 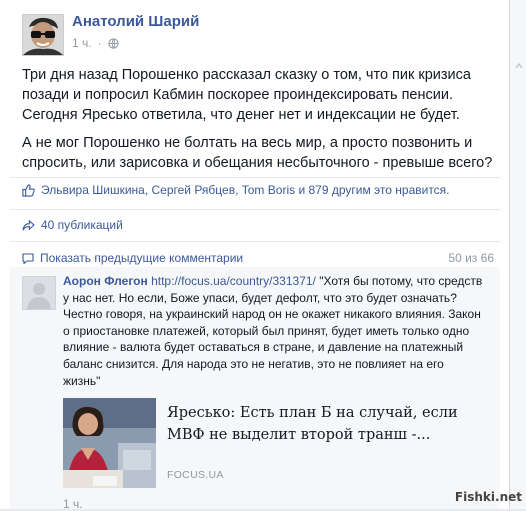 I want to click on link-preview-domain: FOCUS.UA, so click(x=195, y=475).